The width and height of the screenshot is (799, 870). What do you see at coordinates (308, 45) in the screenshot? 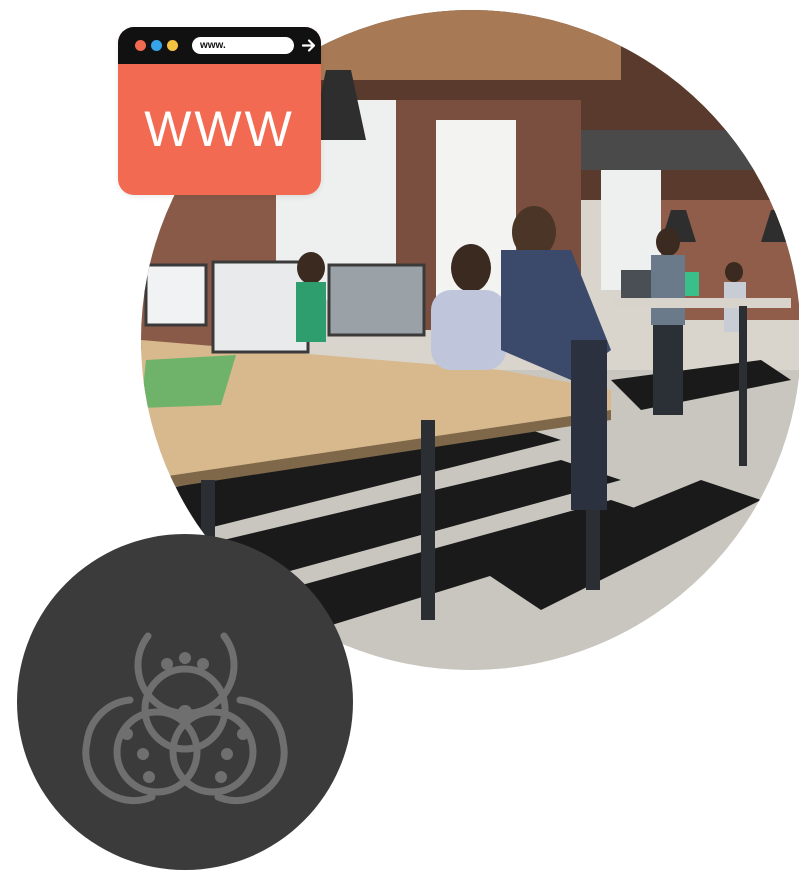
I see `arrow-right-icon` at bounding box center [308, 45].